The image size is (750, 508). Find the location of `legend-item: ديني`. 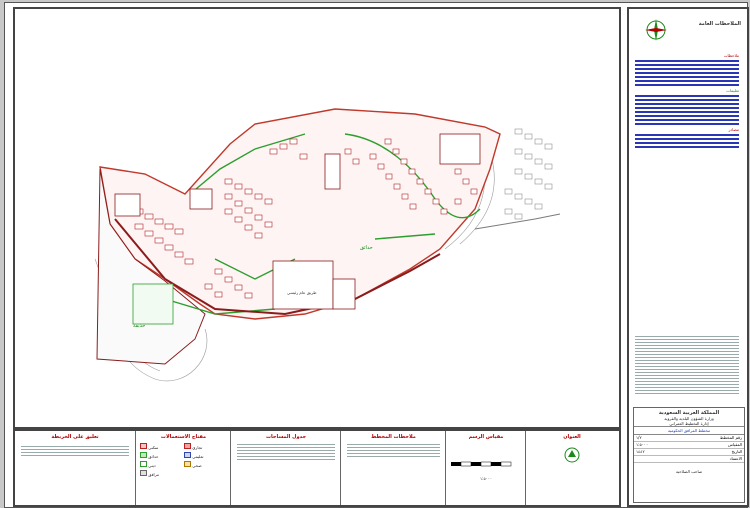

legend-item: ديني is located at coordinates (161, 464).